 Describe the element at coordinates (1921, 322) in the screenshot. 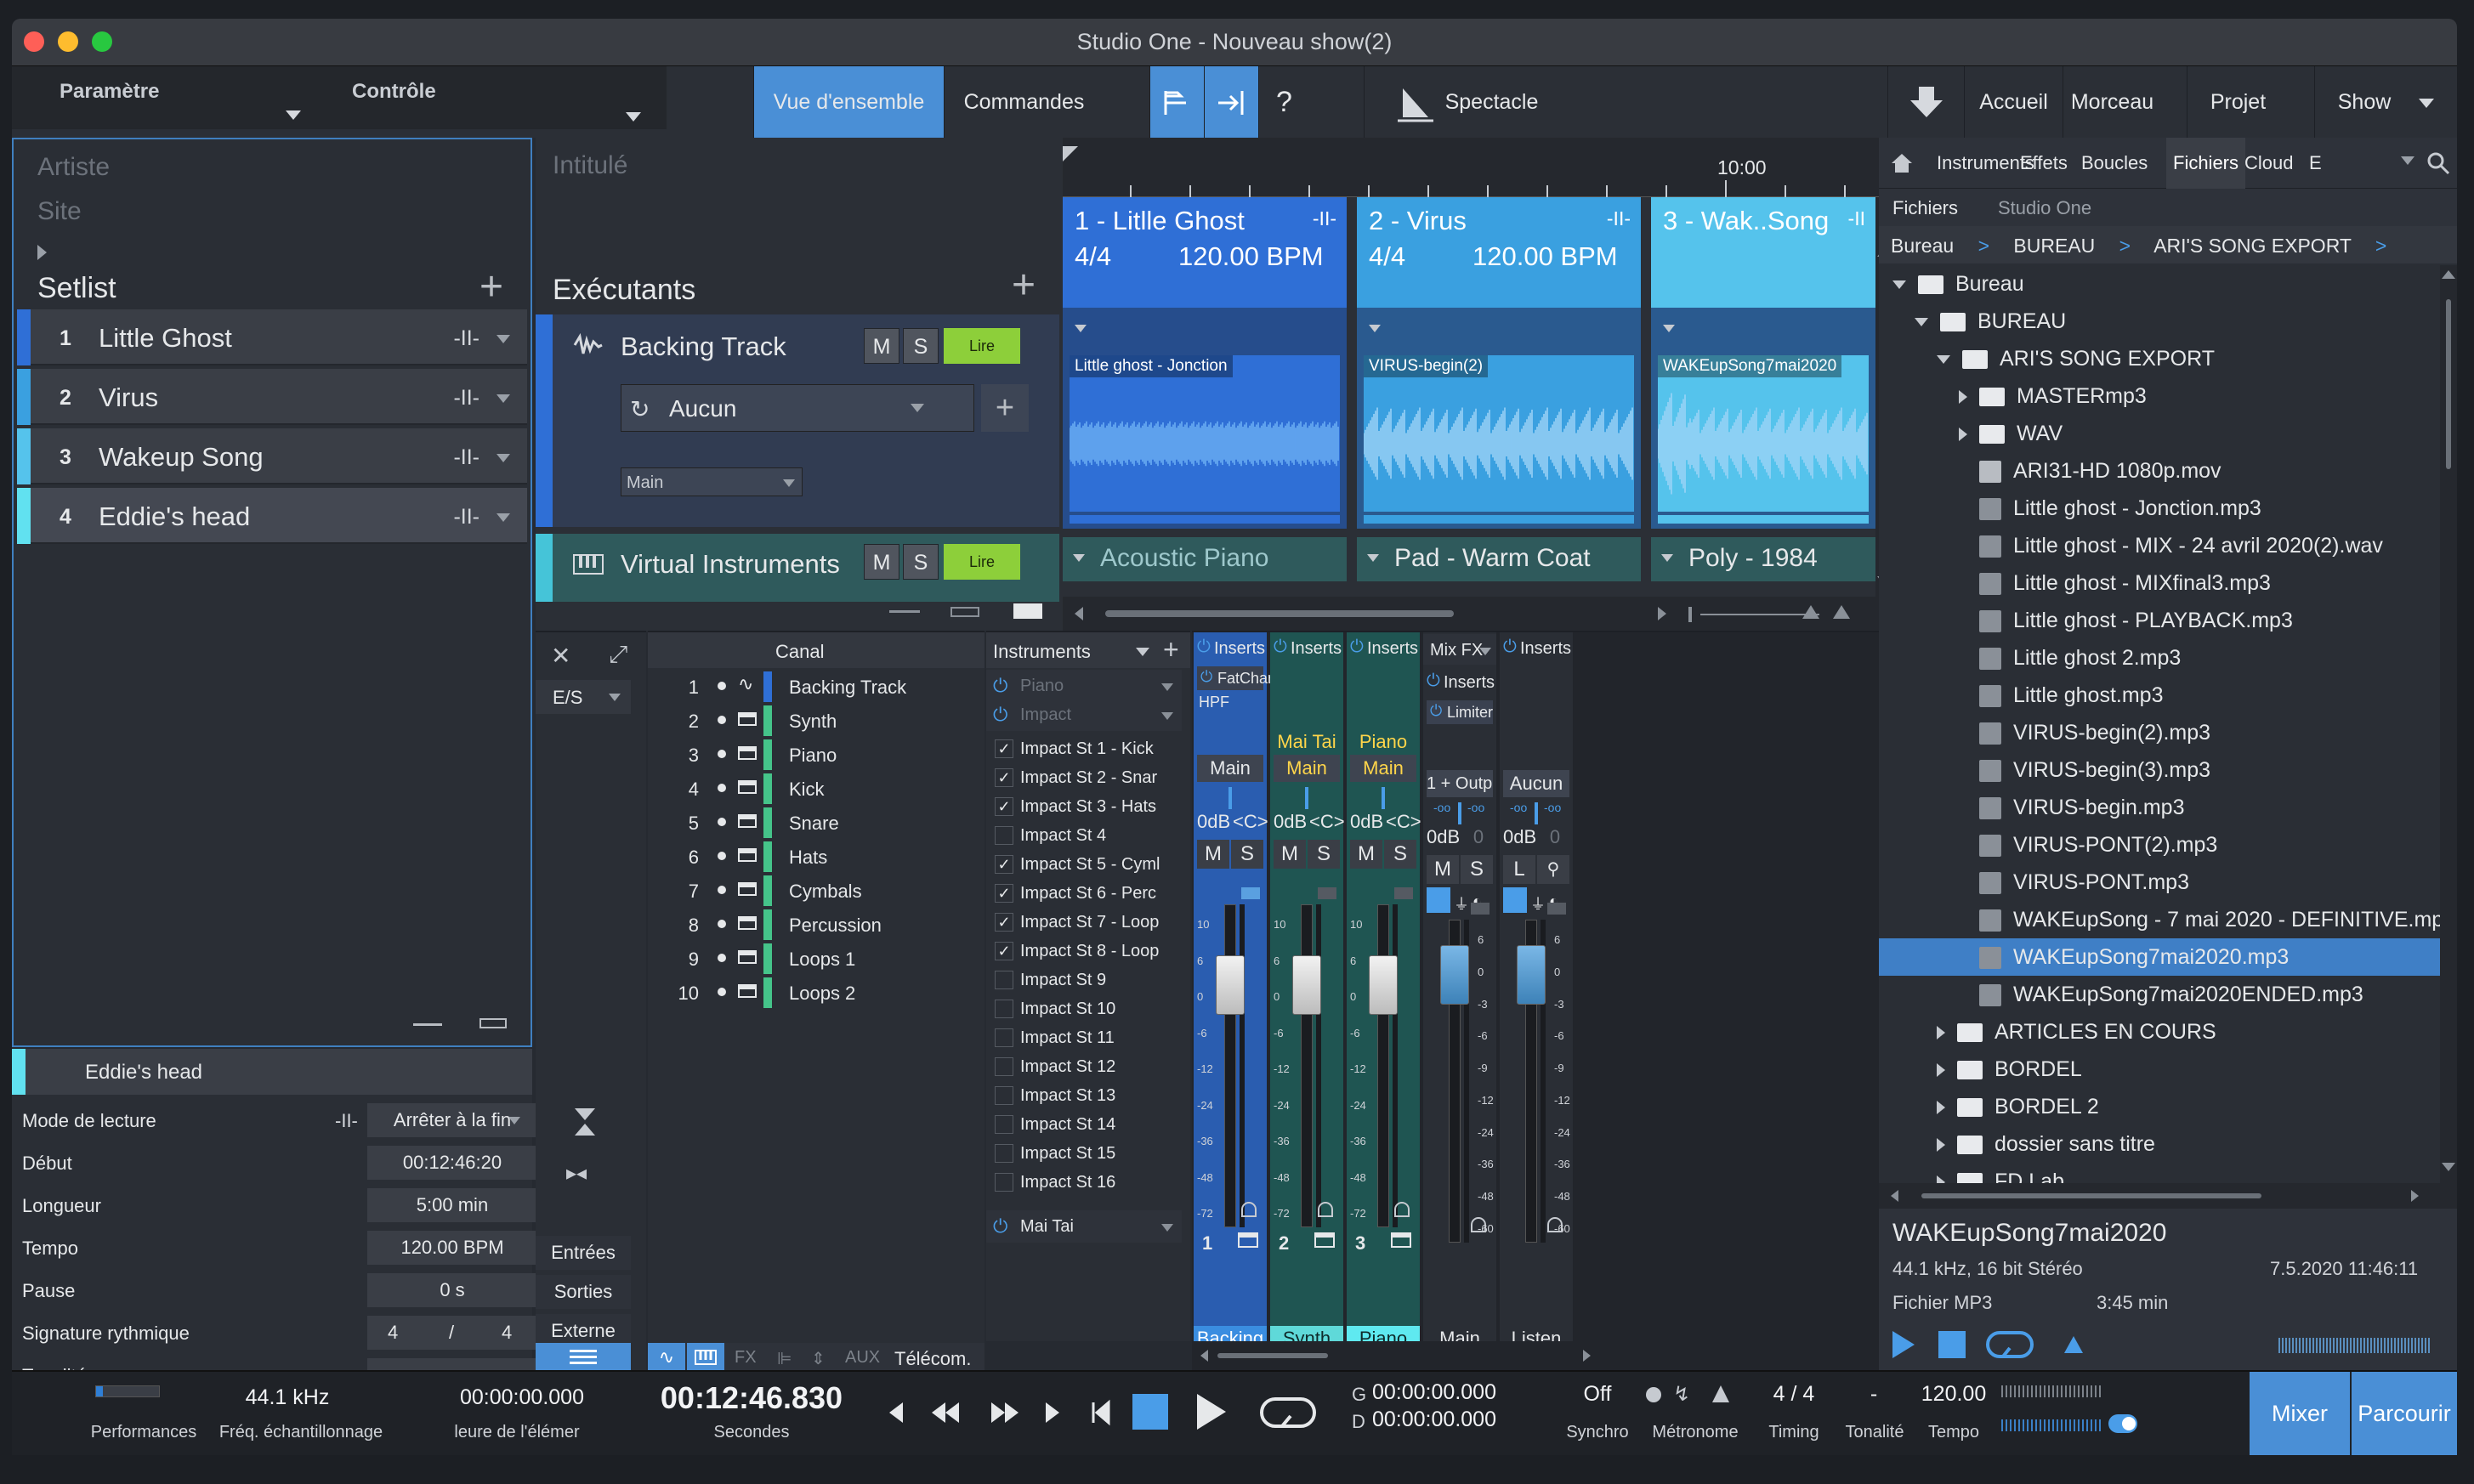

I see `tree-expanded-icon` at that location.